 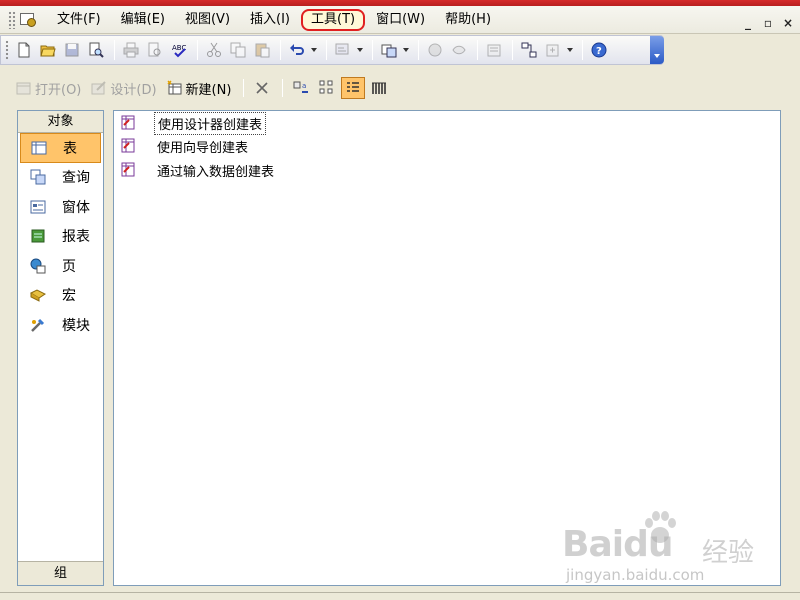 What do you see at coordinates (304, 86) in the screenshot?
I see `svg-text: a` at bounding box center [304, 86].